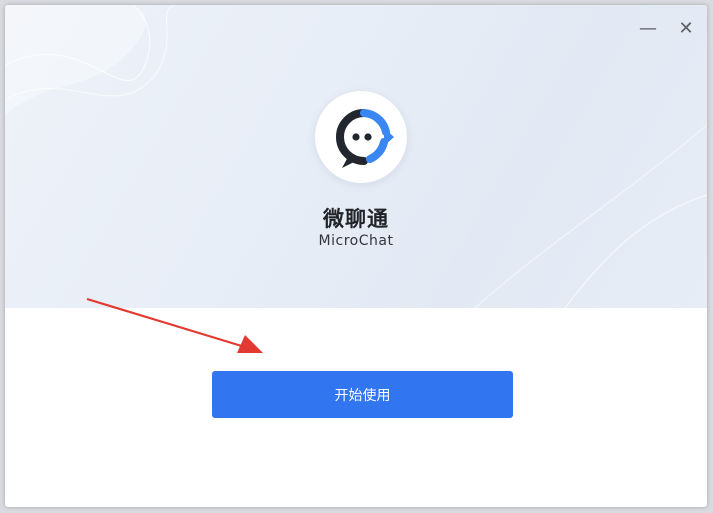 This screenshot has width=713, height=513. I want to click on minimize-icon: —, so click(648, 28).